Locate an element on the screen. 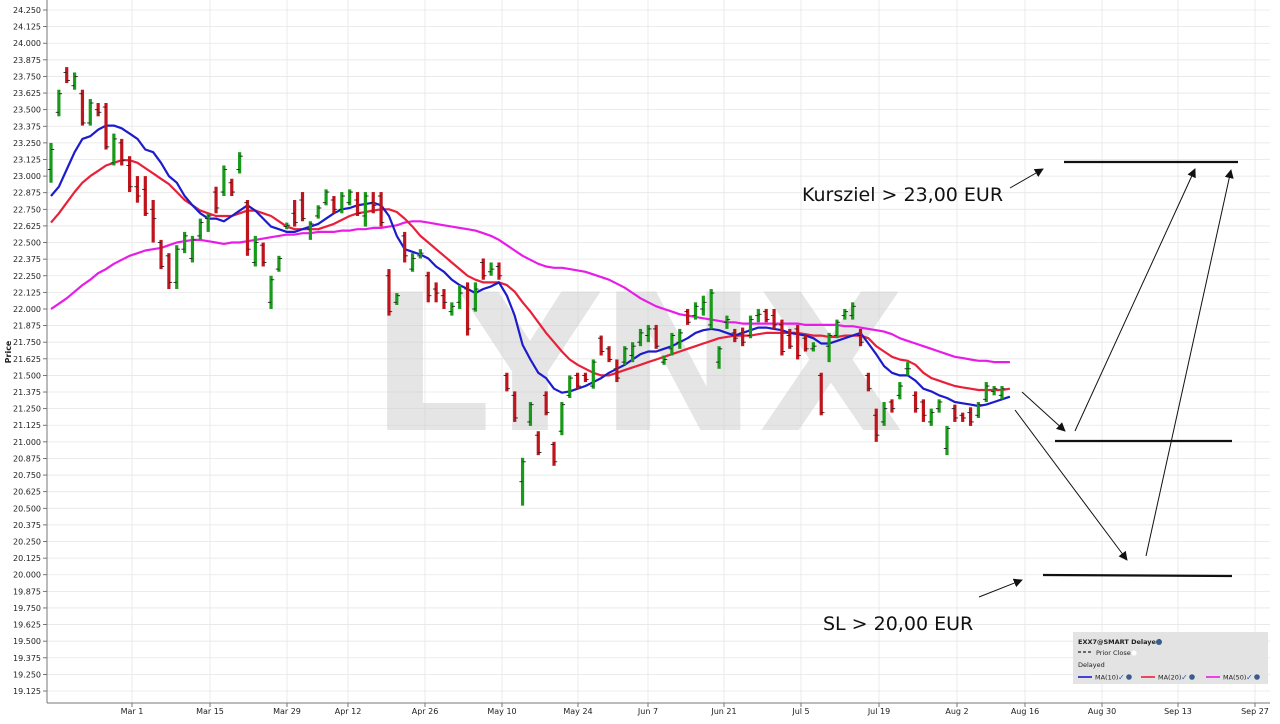  y-tick-label: 22.750 is located at coordinates (27, 209).